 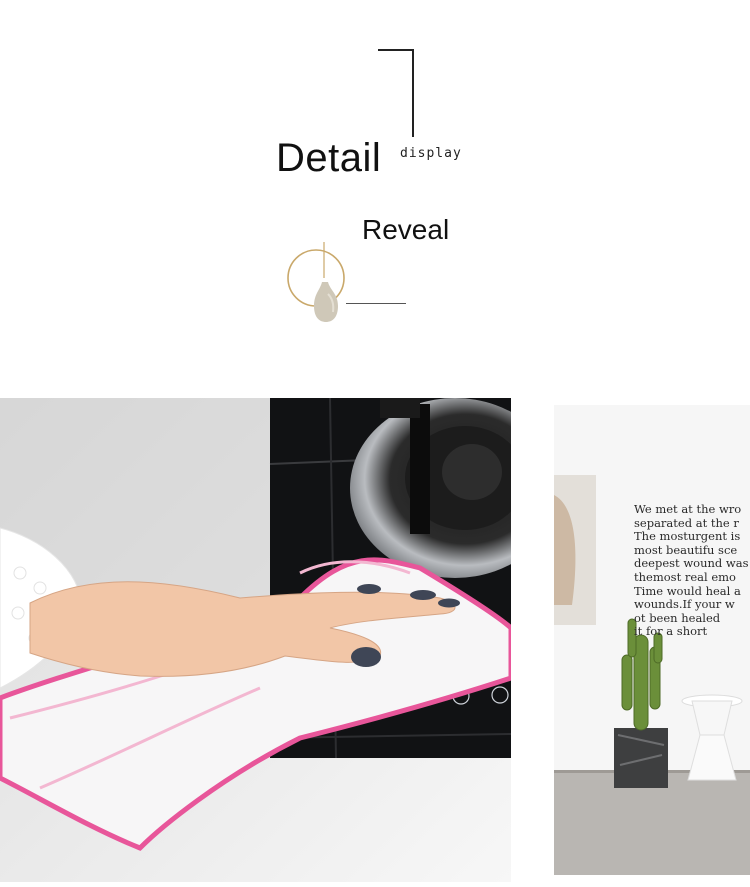 I want to click on wall-text-line: ot been healed, so click(x=677, y=617).